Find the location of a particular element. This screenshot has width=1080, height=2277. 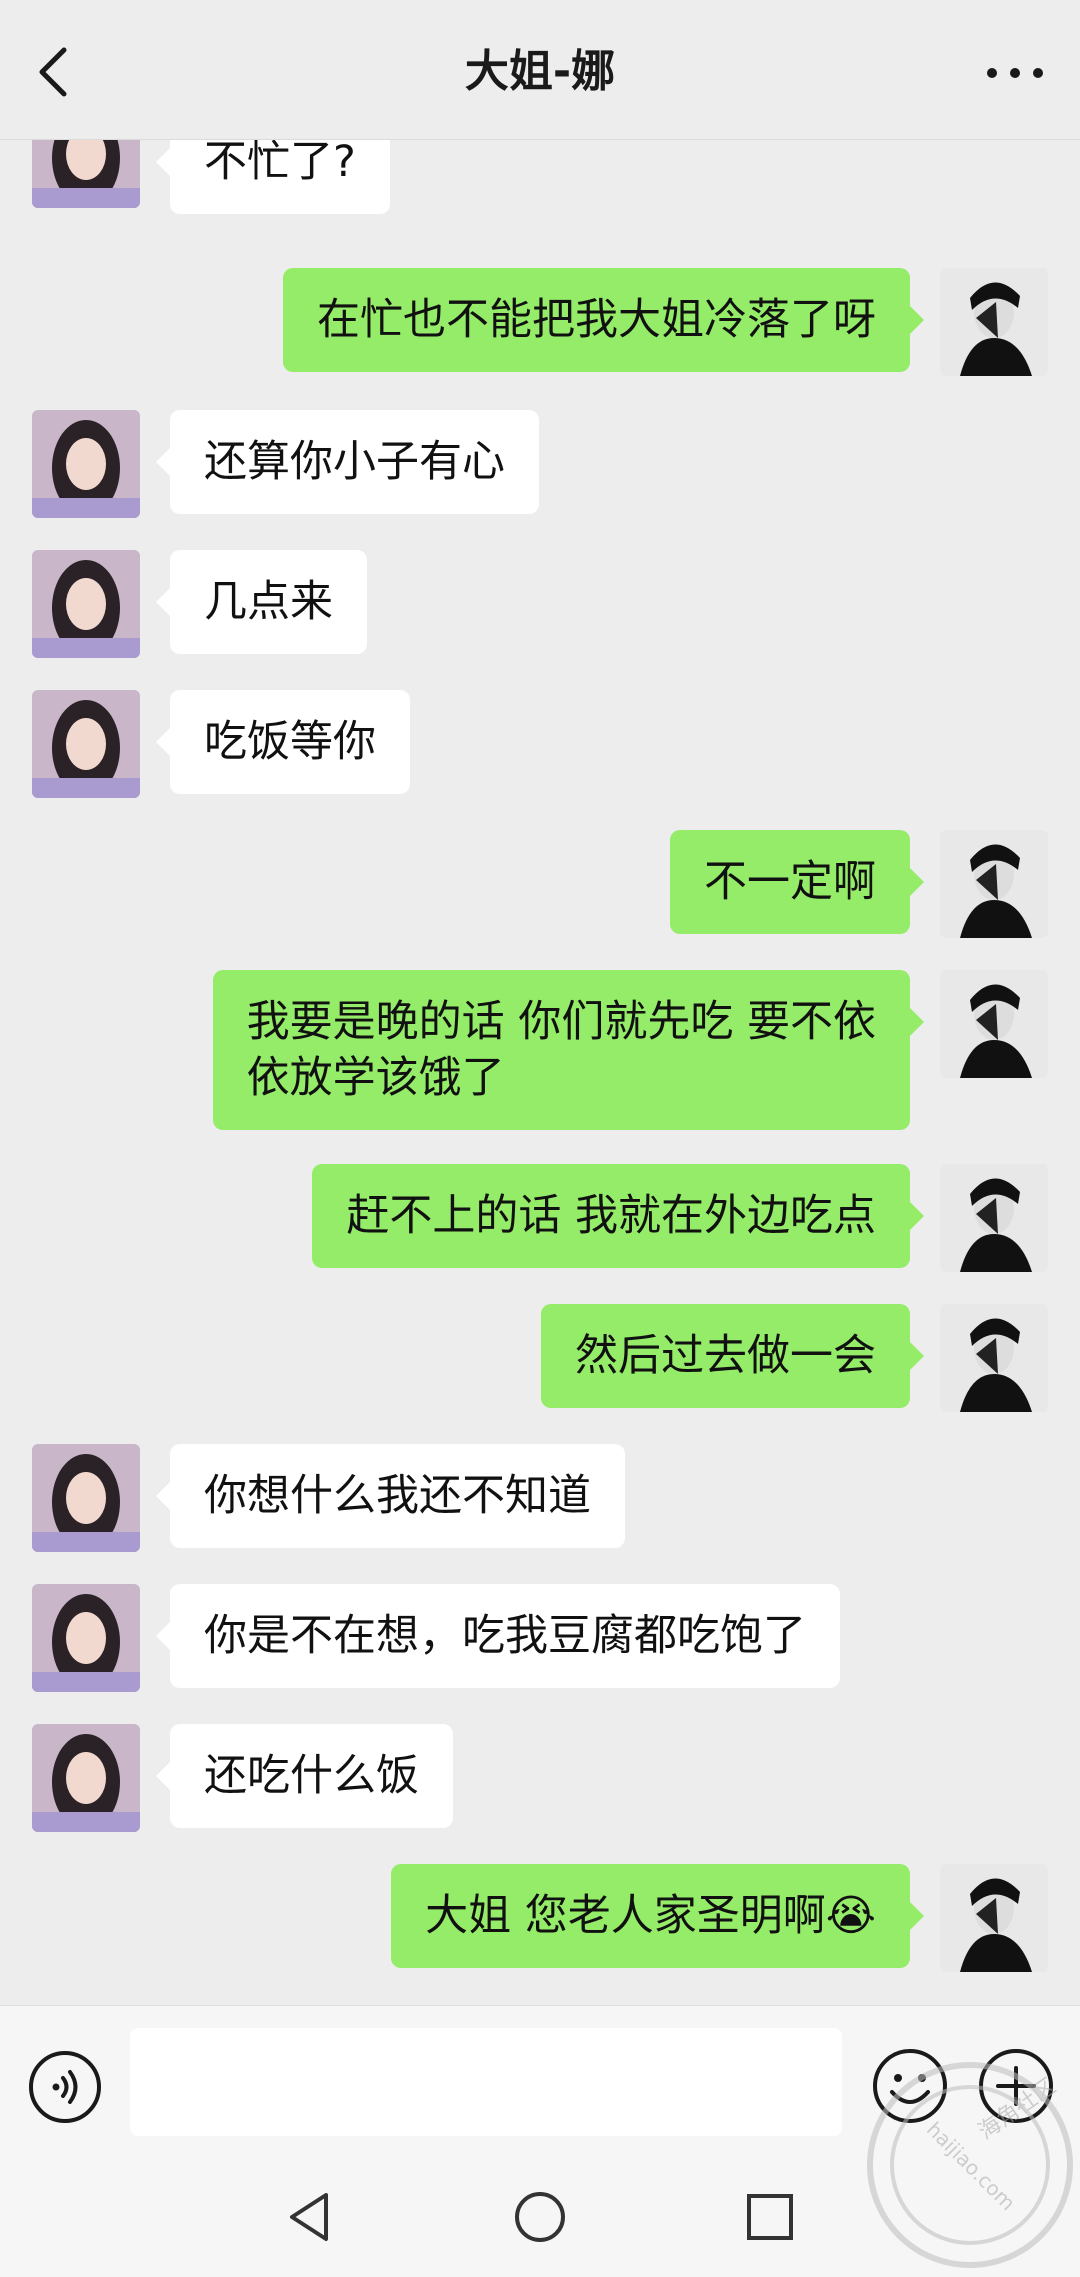

chat-header: 大姐-娜 is located at coordinates (540, 70).